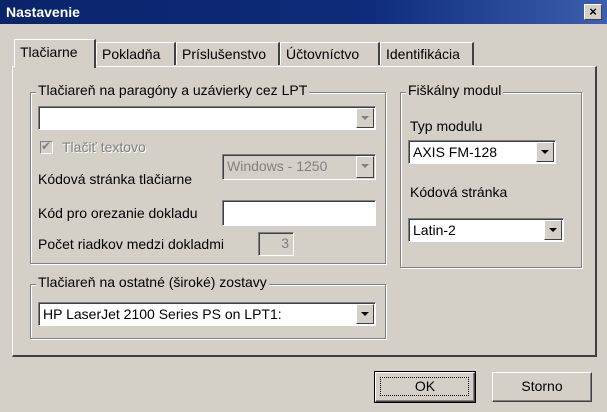 The image size is (607, 412). I want to click on fiscal-codepage-value: Latin-2, so click(434, 230).